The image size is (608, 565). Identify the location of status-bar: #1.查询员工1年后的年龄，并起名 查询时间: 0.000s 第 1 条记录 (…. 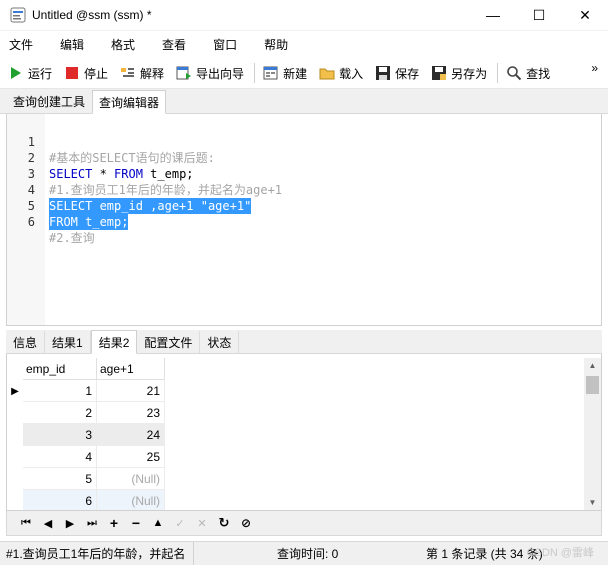
(304, 553).